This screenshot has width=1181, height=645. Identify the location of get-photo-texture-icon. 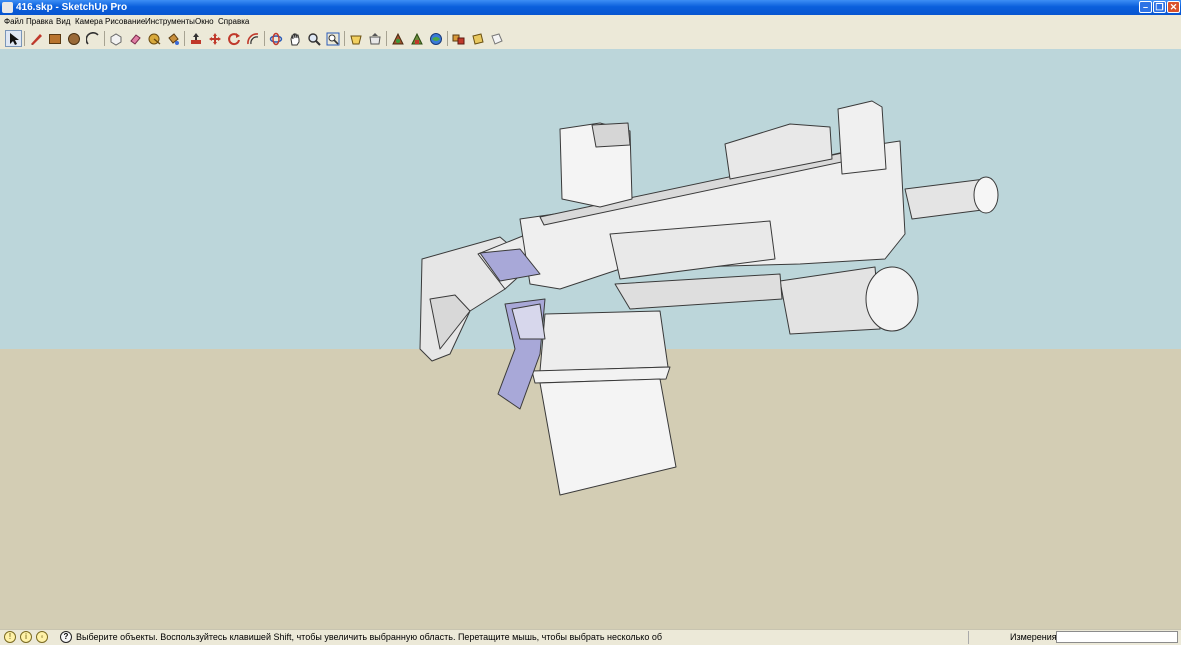
(397, 38).